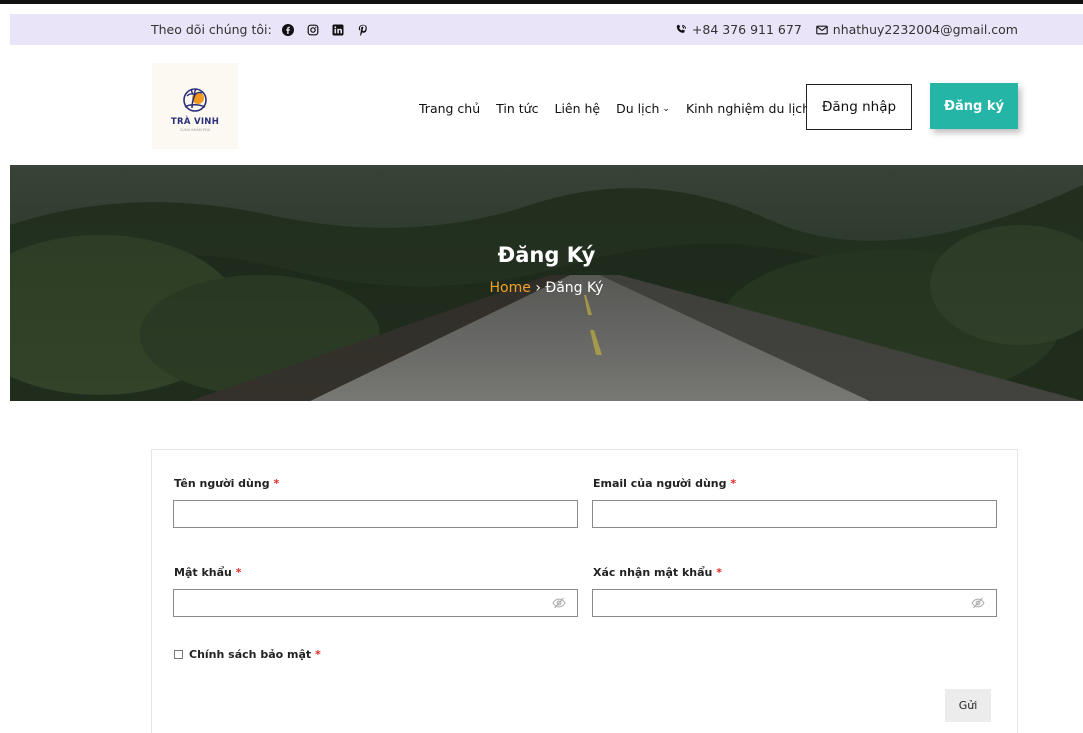 The height and width of the screenshot is (733, 1083). I want to click on nav-news: Tin tức, so click(517, 108).